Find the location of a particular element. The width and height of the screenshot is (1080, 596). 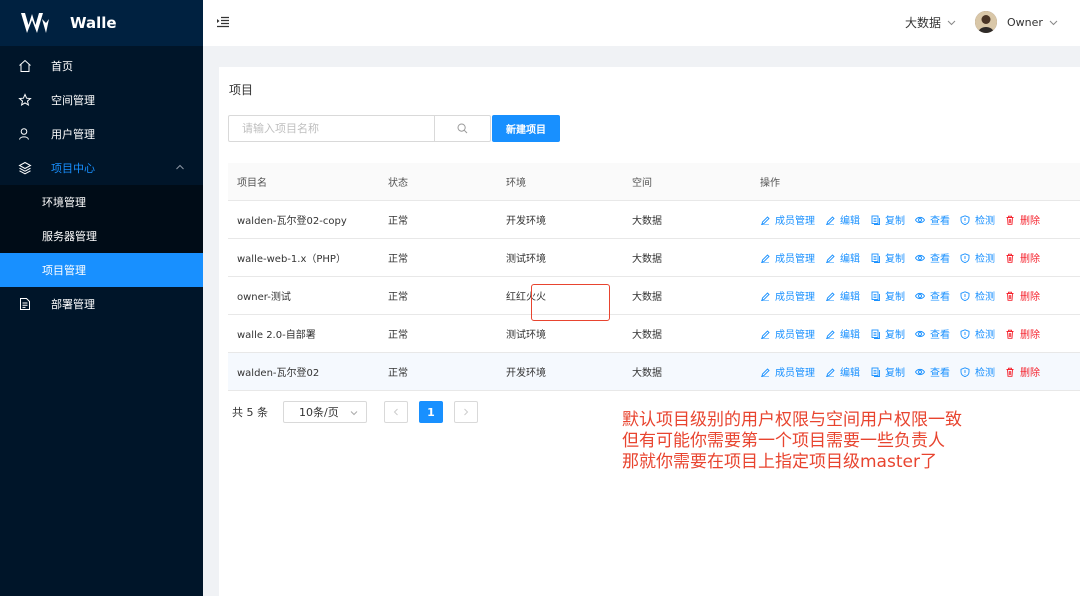

shield-icon is located at coordinates (965, 219).